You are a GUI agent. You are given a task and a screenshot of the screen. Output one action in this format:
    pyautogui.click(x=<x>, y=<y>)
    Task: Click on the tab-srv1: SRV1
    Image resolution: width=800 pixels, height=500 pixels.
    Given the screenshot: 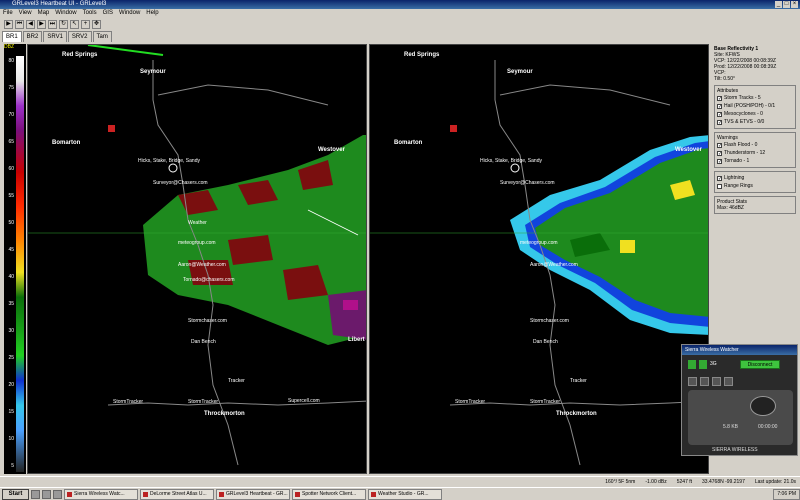 What is the action you would take?
    pyautogui.click(x=55, y=36)
    